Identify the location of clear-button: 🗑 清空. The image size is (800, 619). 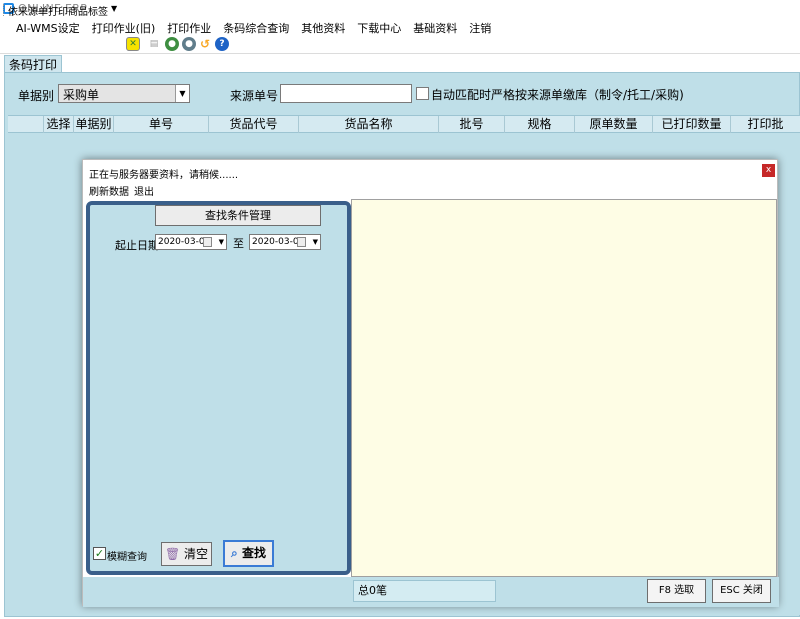
(186, 554).